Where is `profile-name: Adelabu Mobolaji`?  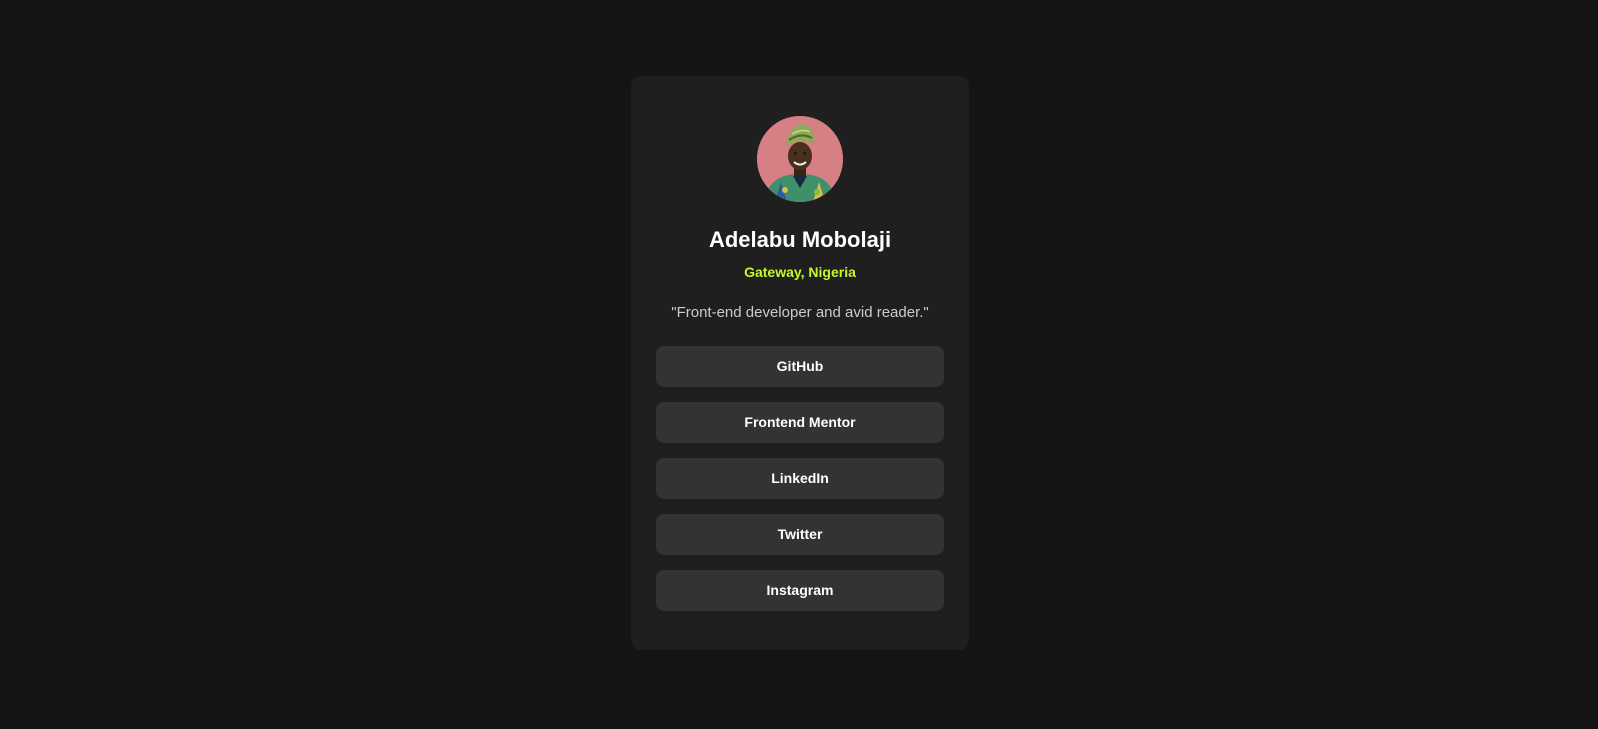
profile-name: Adelabu Mobolaji is located at coordinates (800, 239).